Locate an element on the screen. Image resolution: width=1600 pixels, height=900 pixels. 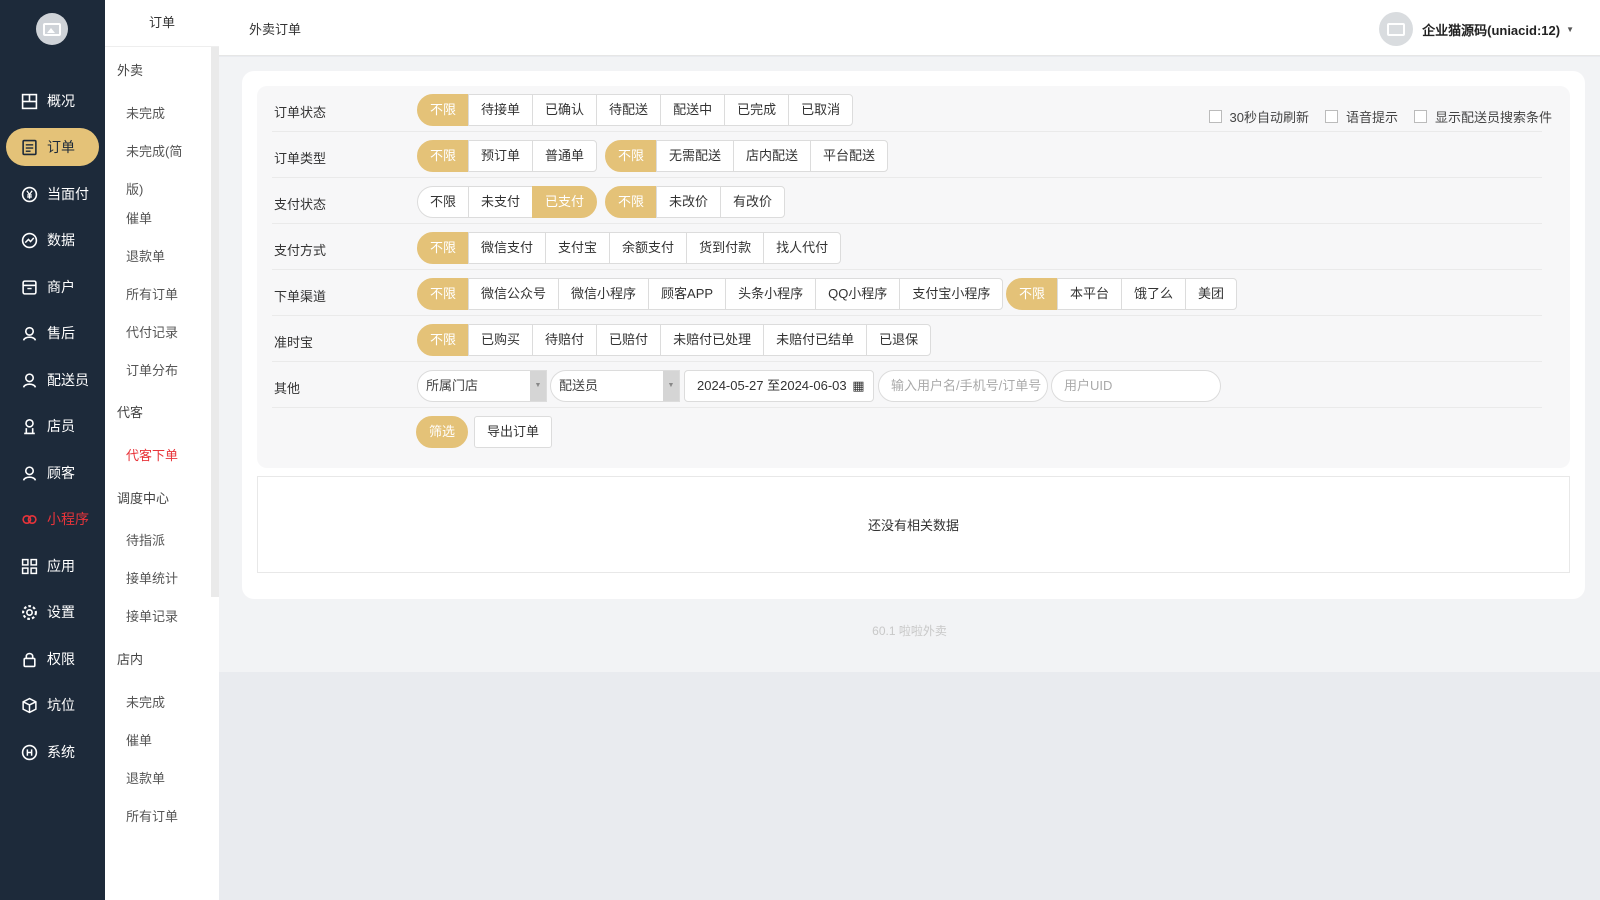
nav-item-data: 数据 is located at coordinates (52, 240).